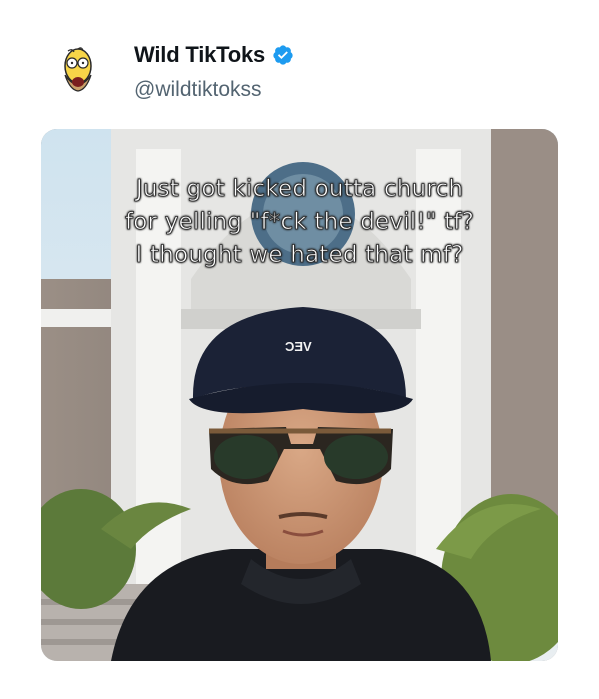  What do you see at coordinates (306, 73) in the screenshot?
I see `tweet-header: Wild TikToks @wildtiktokss` at bounding box center [306, 73].